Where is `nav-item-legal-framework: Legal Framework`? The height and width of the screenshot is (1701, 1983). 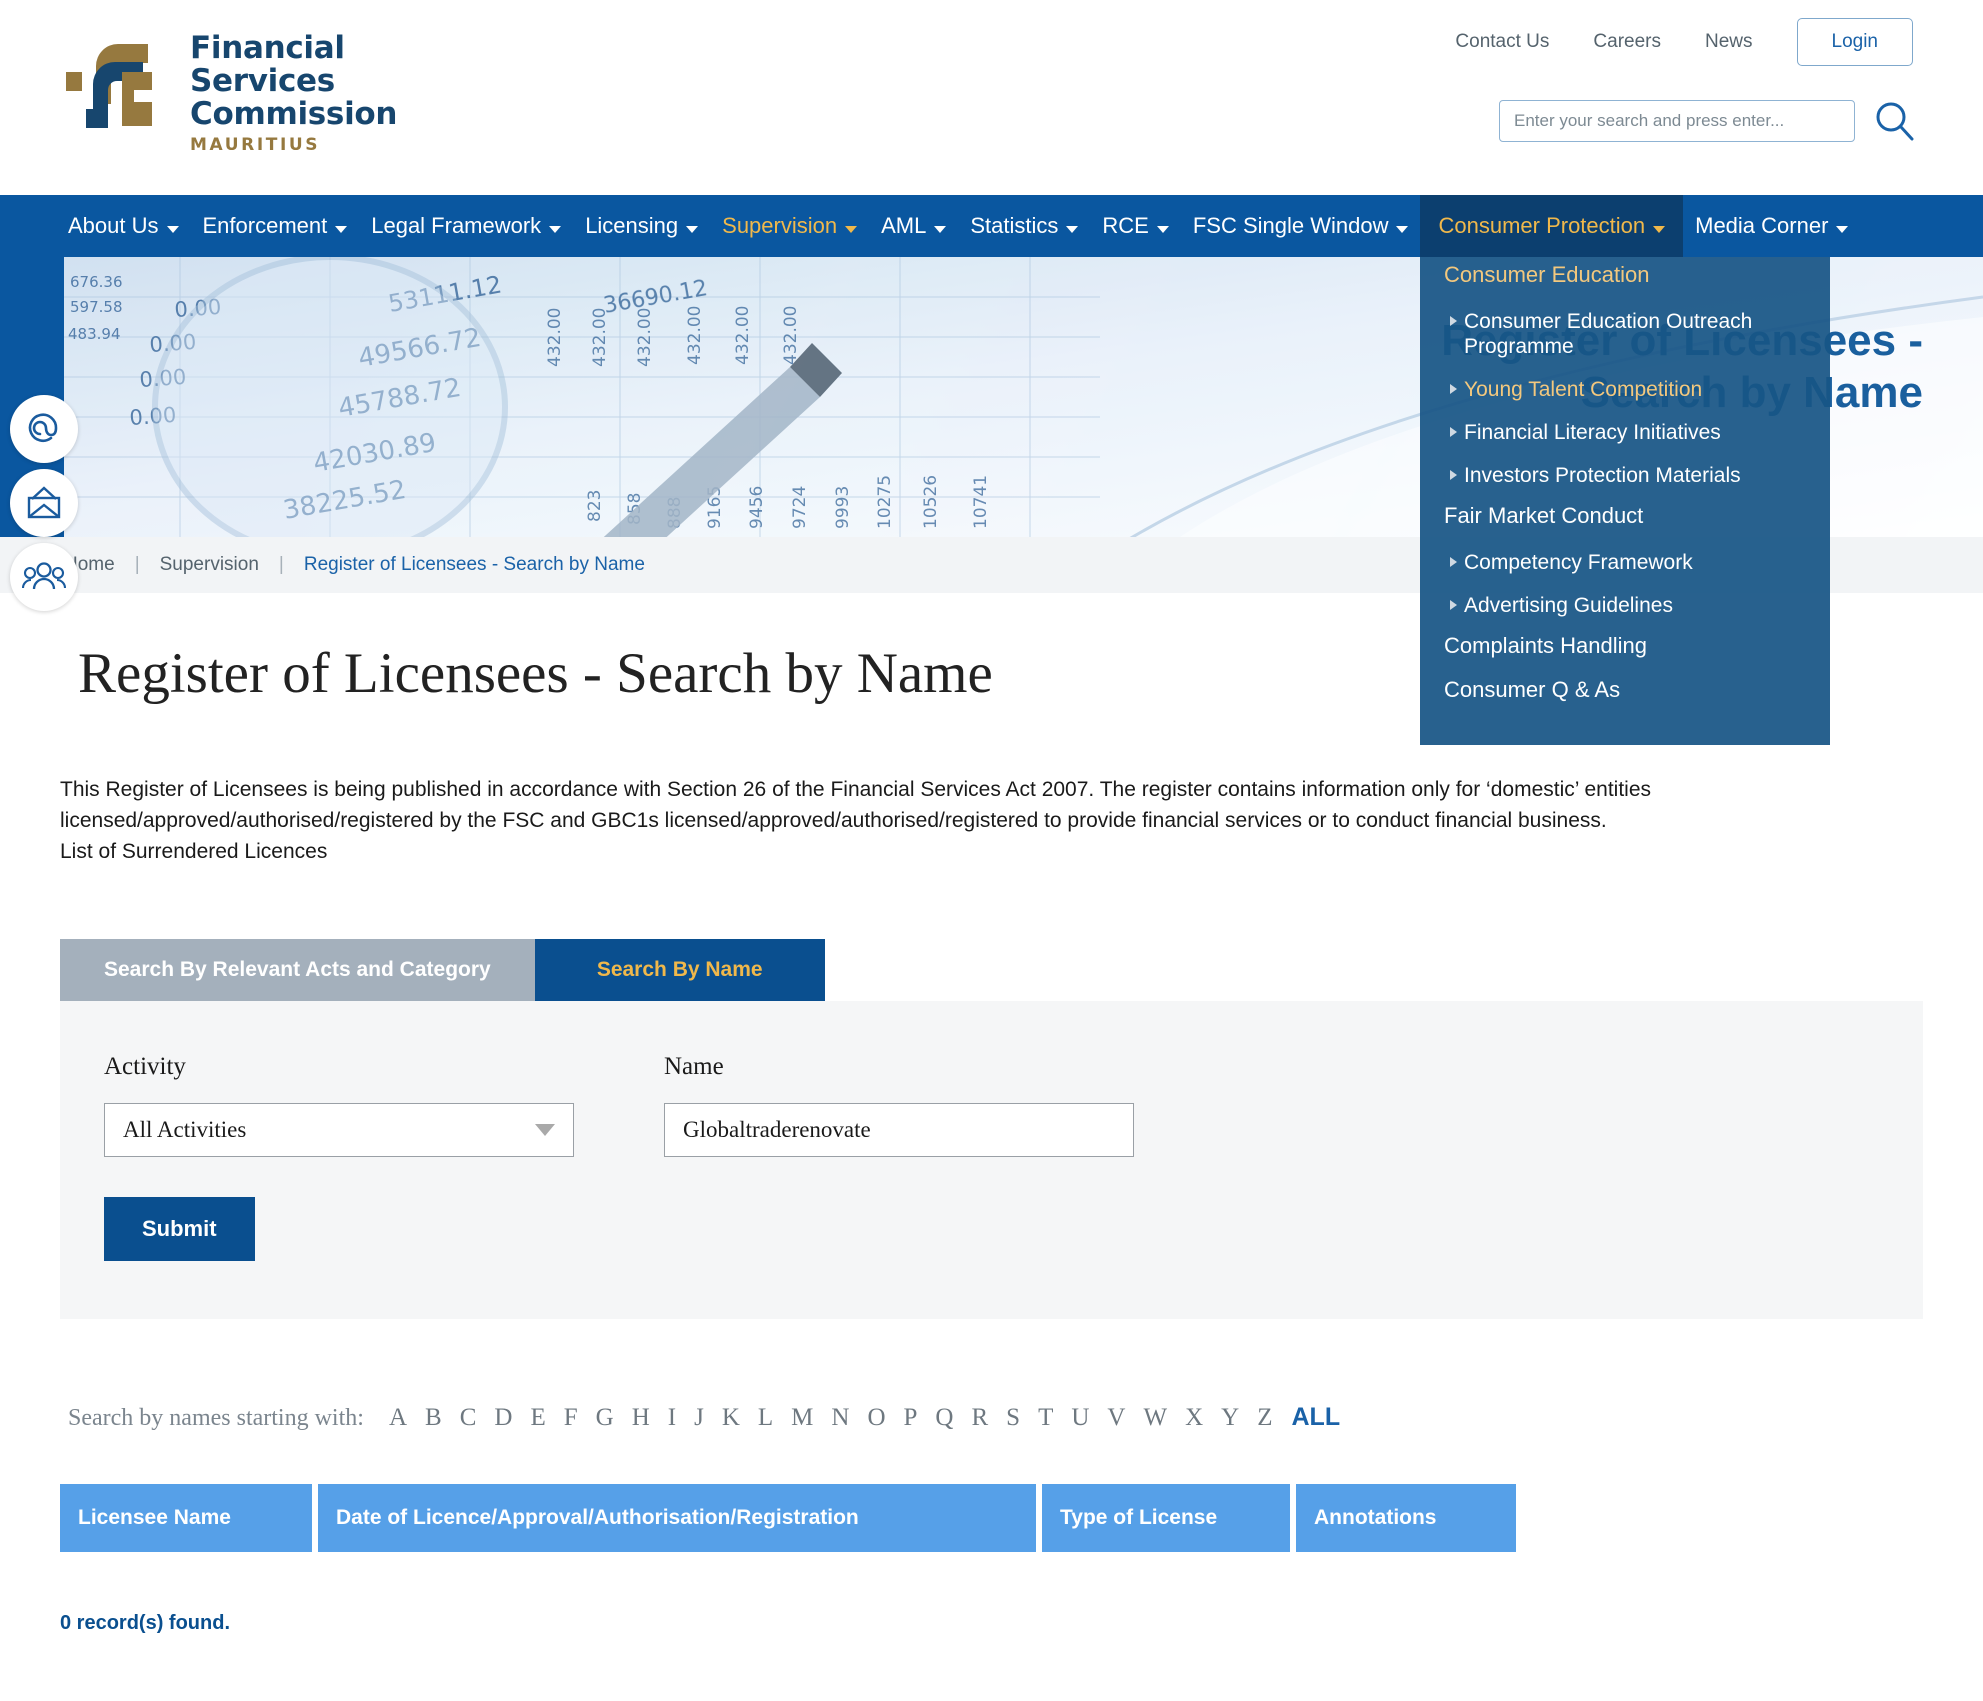
nav-item-legal-framework: Legal Framework is located at coordinates (466, 226).